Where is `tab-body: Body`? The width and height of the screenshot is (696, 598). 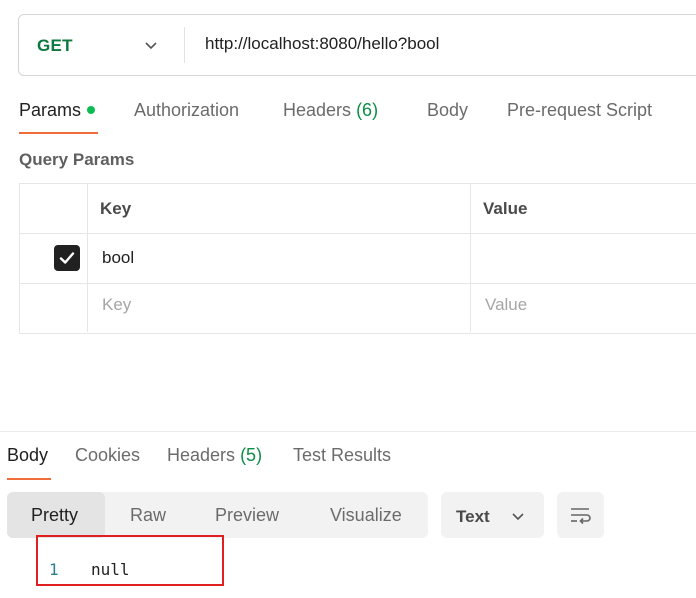
tab-body: Body is located at coordinates (447, 110).